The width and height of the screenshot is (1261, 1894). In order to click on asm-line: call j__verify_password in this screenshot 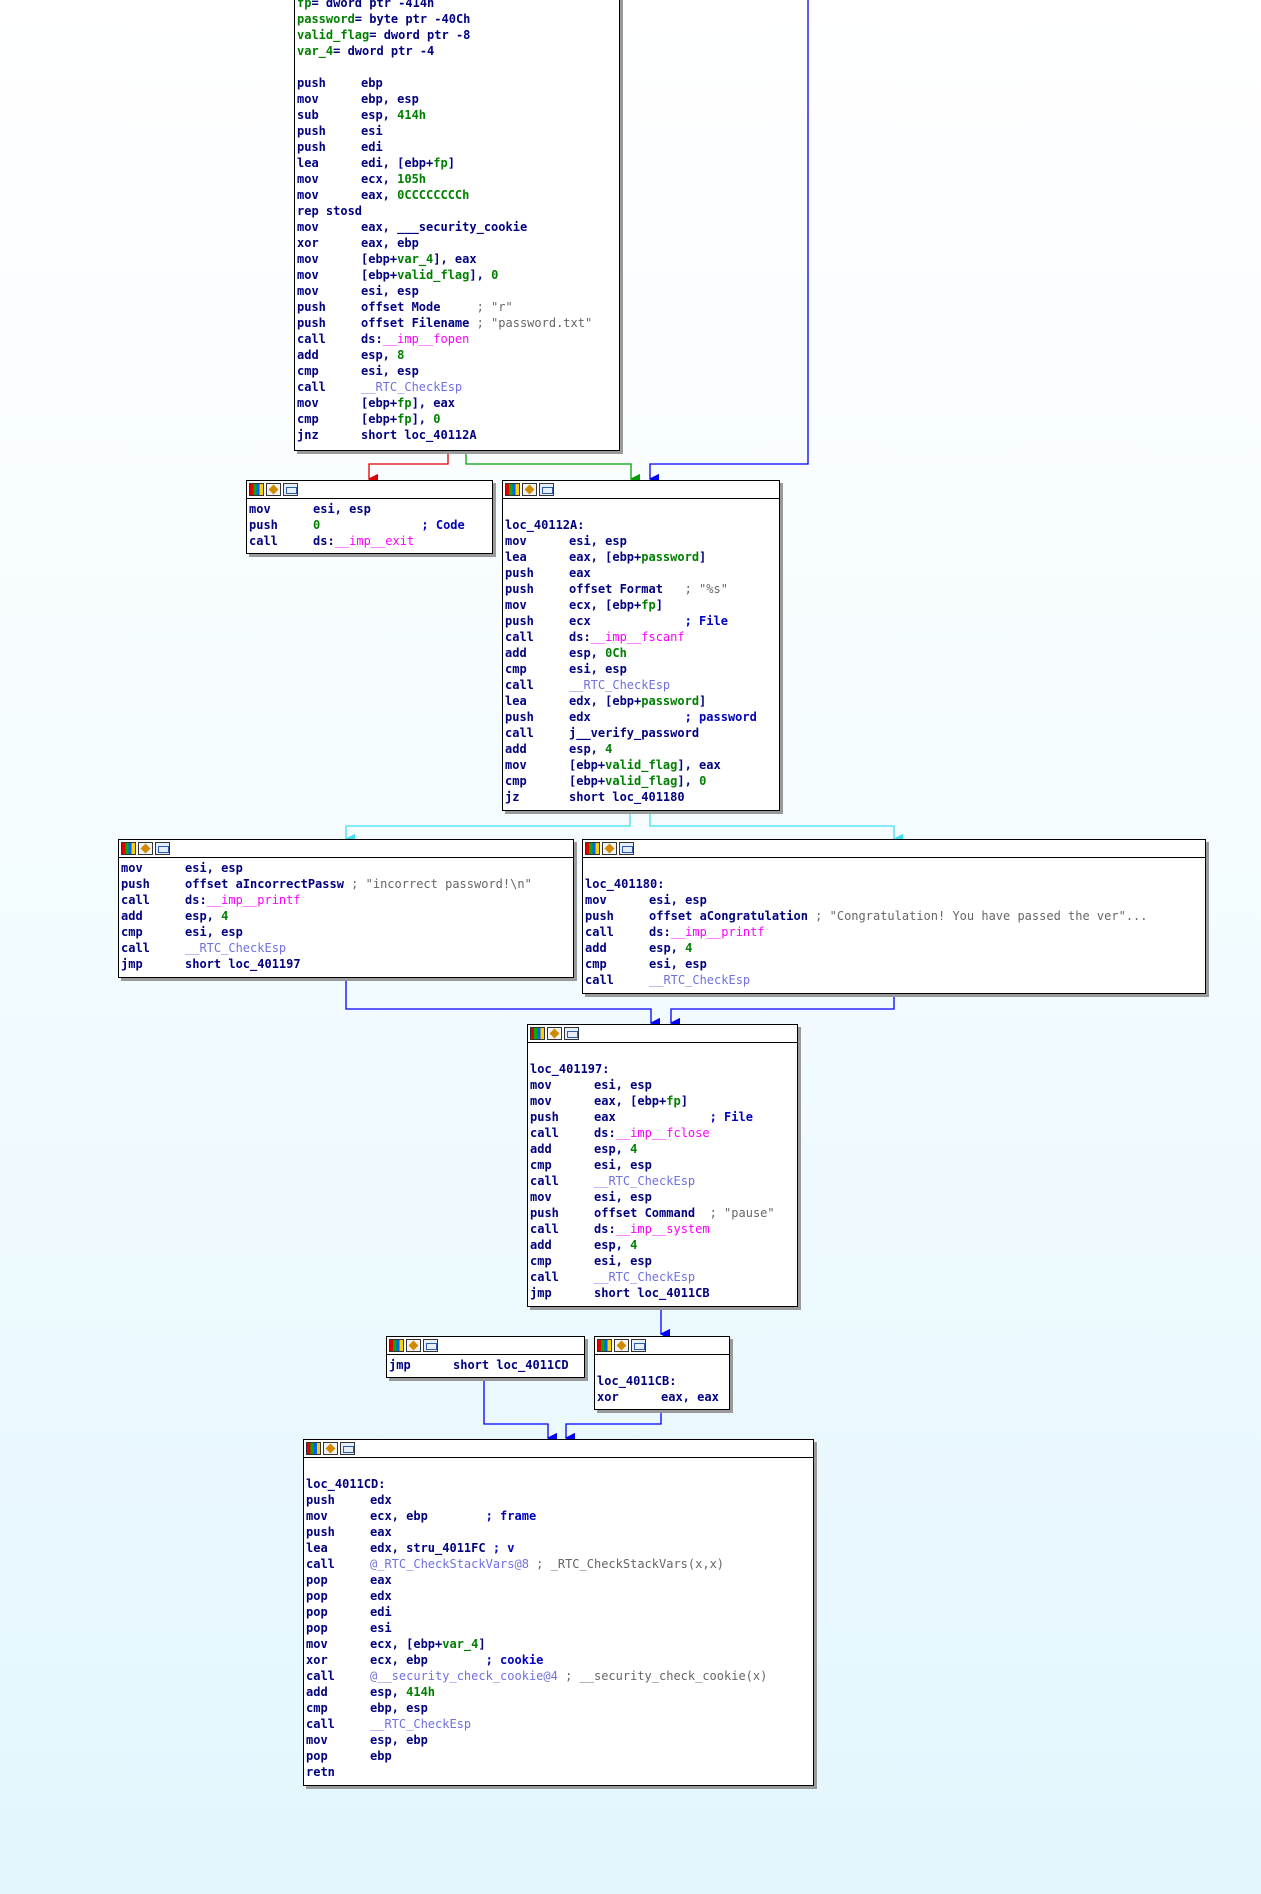, I will do `click(641, 733)`.